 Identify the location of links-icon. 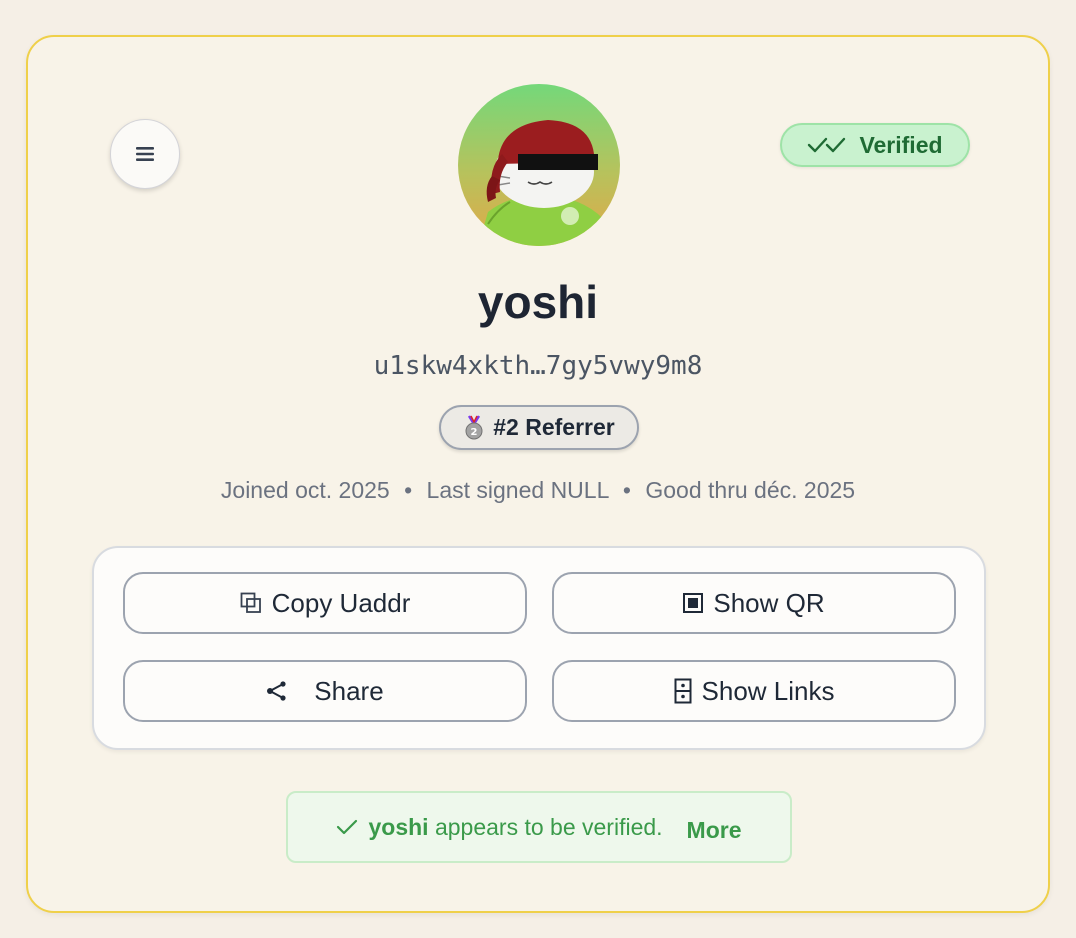
(683, 691).